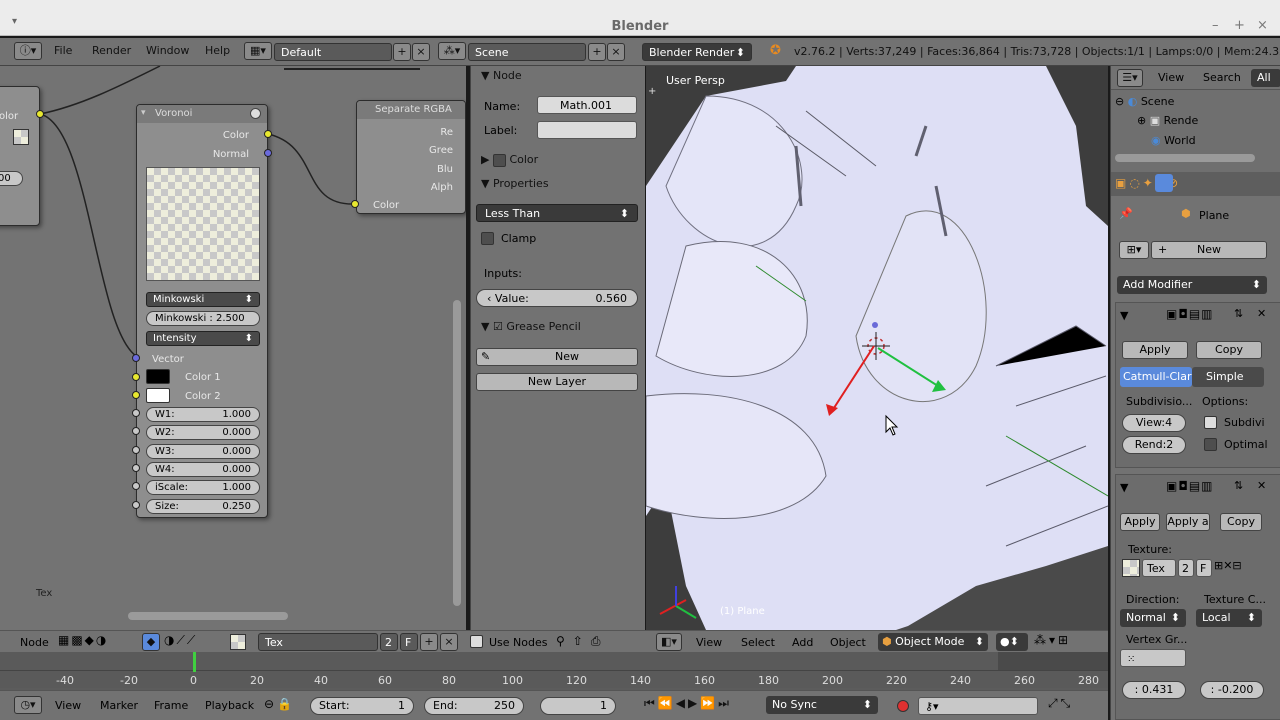 This screenshot has width=1280, height=720. I want to click on w3-input-socket, so click(136, 450).